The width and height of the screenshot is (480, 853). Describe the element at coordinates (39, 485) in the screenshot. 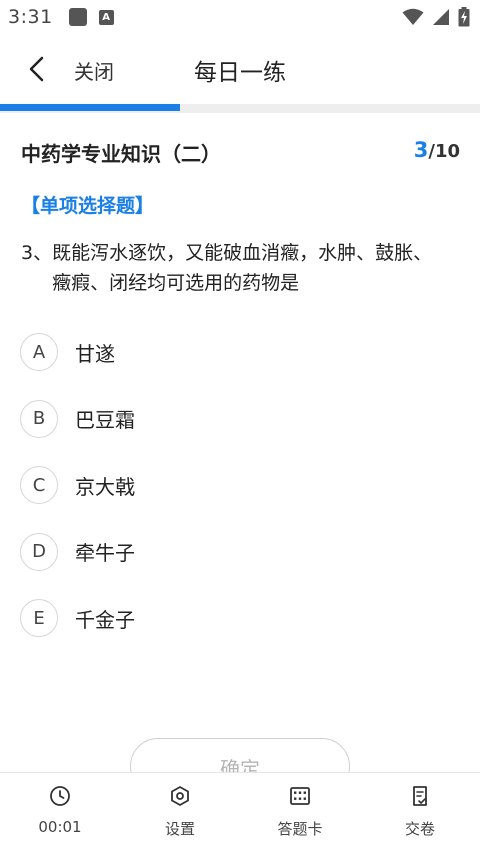

I see `option-letter: C` at that location.